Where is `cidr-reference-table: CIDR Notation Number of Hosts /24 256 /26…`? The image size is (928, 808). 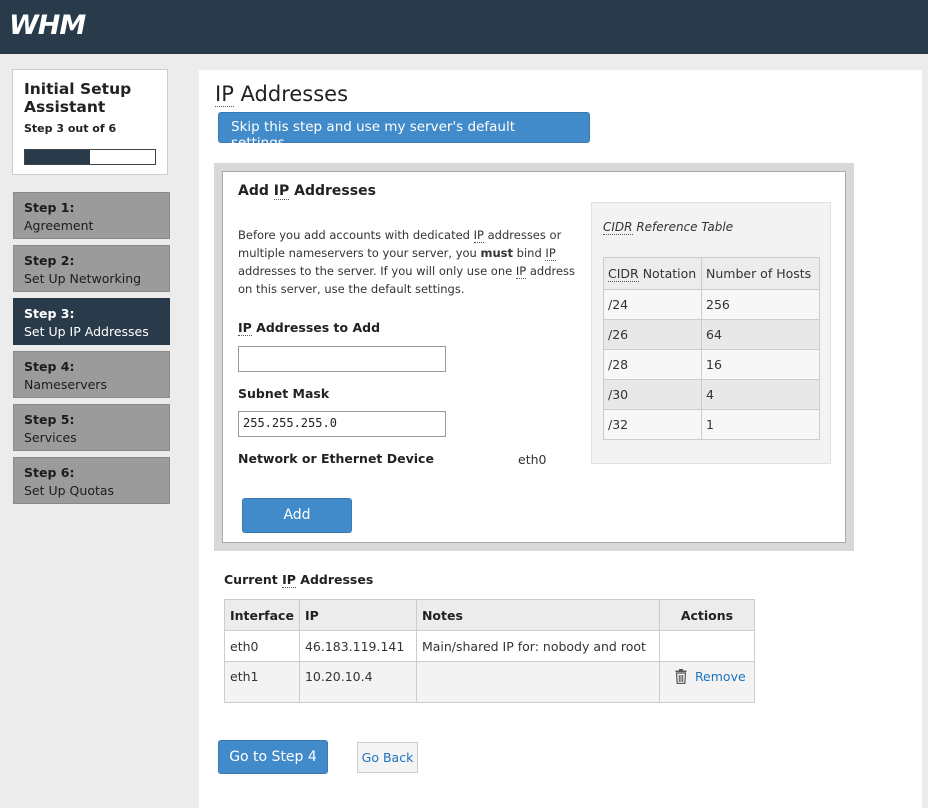 cidr-reference-table: CIDR Notation Number of Hosts /24 256 /26… is located at coordinates (711, 348).